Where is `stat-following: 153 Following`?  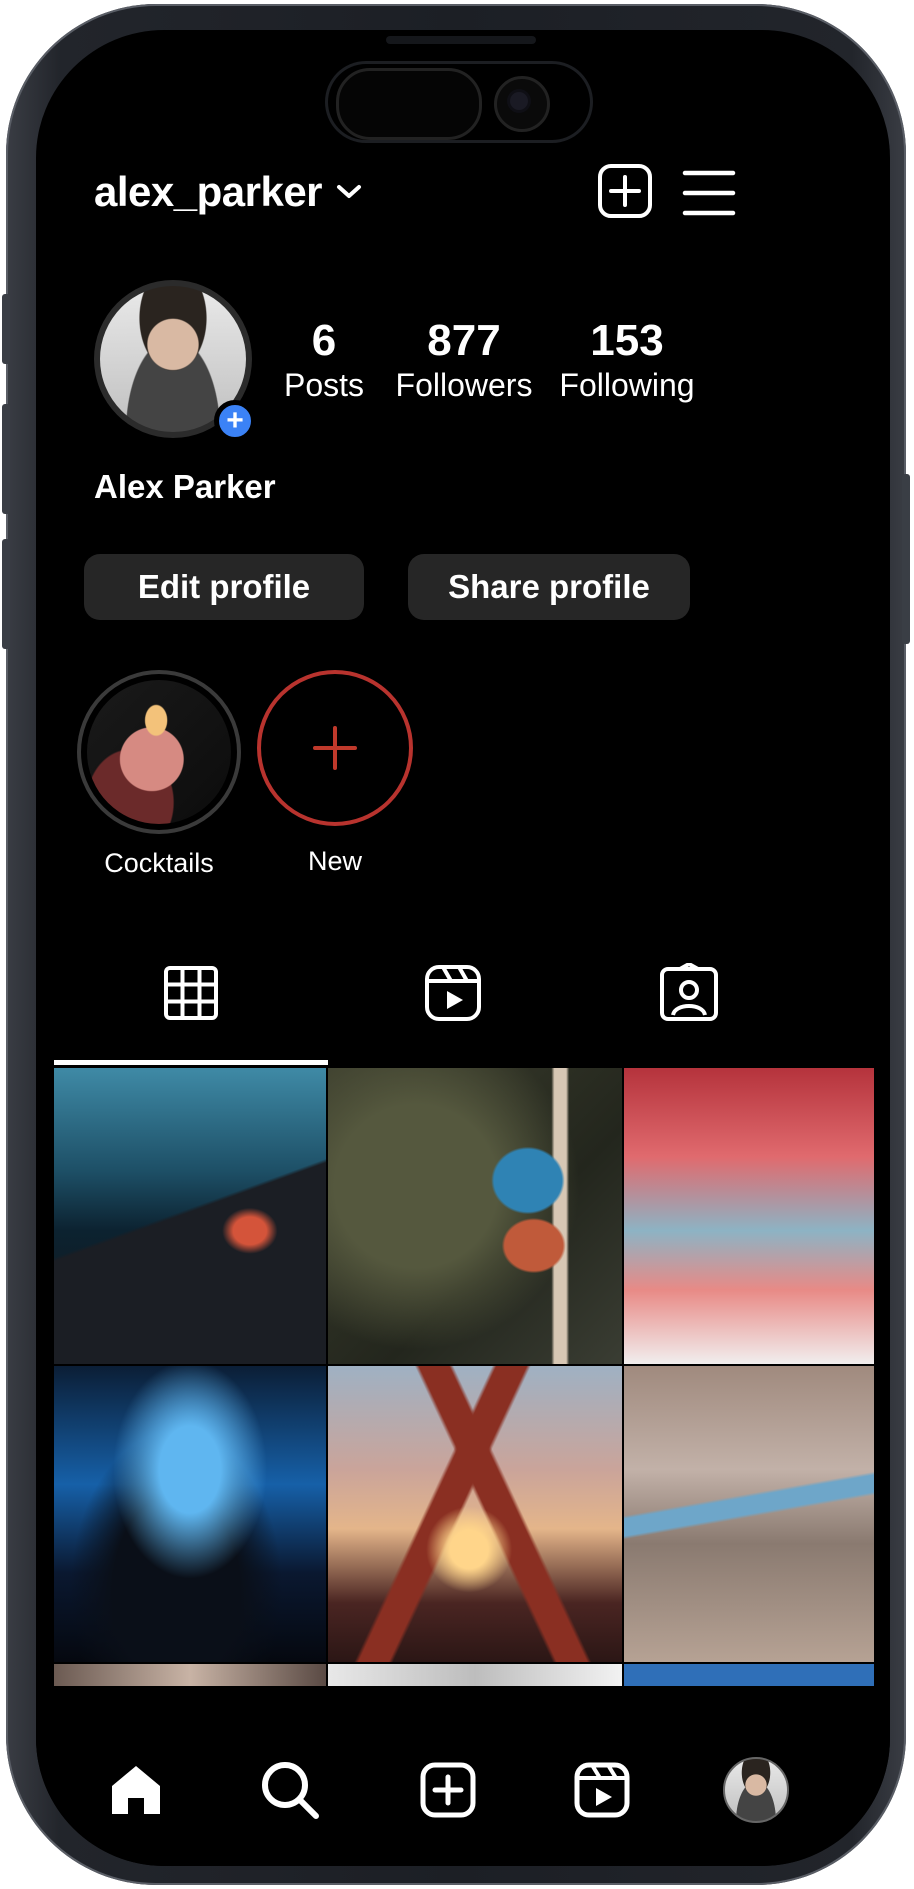 stat-following: 153 Following is located at coordinates (627, 361).